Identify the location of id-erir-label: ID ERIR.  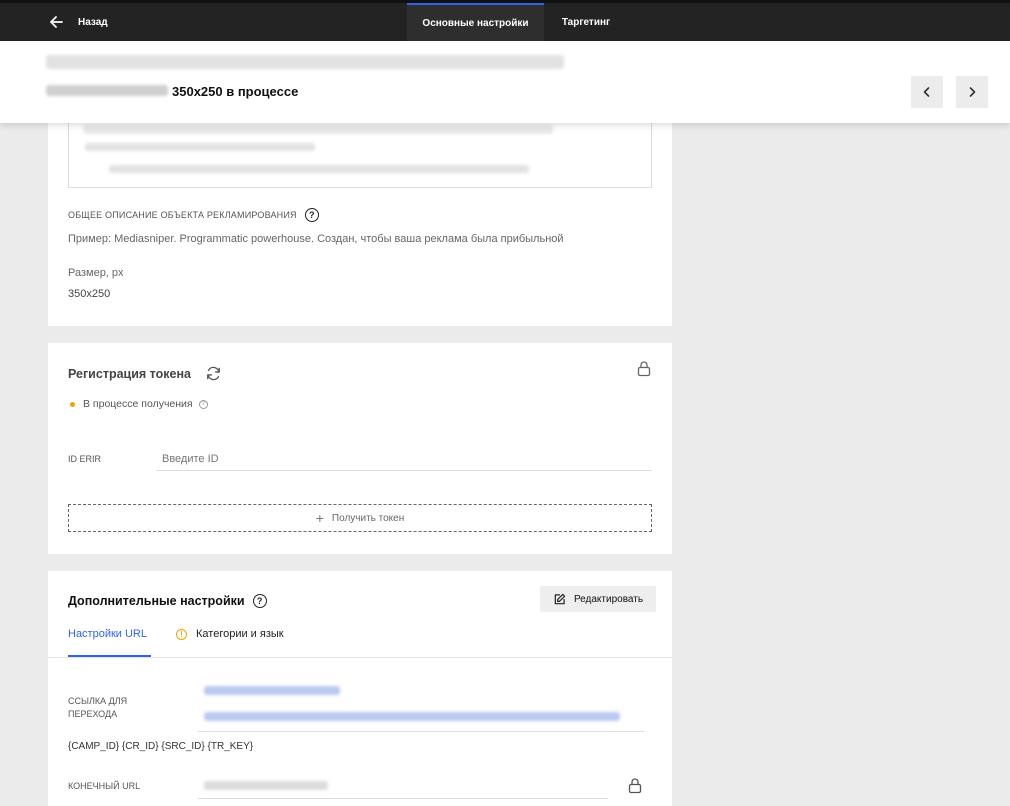
(85, 459).